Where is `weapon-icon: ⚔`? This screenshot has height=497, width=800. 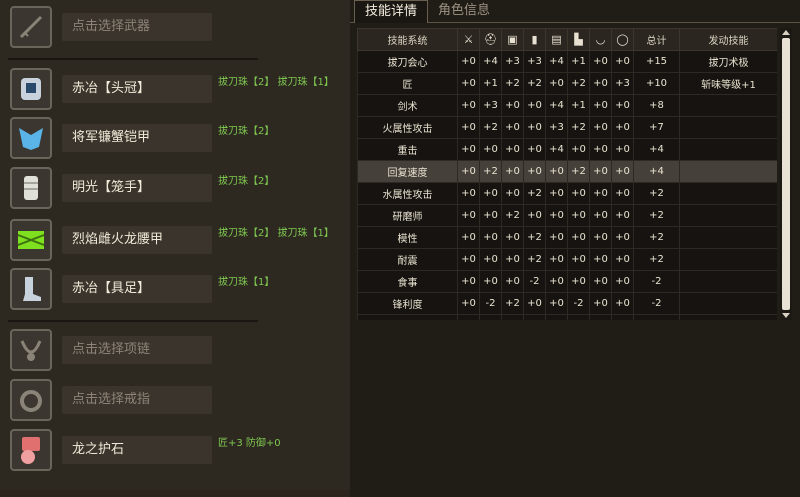 weapon-icon: ⚔ is located at coordinates (468, 39).